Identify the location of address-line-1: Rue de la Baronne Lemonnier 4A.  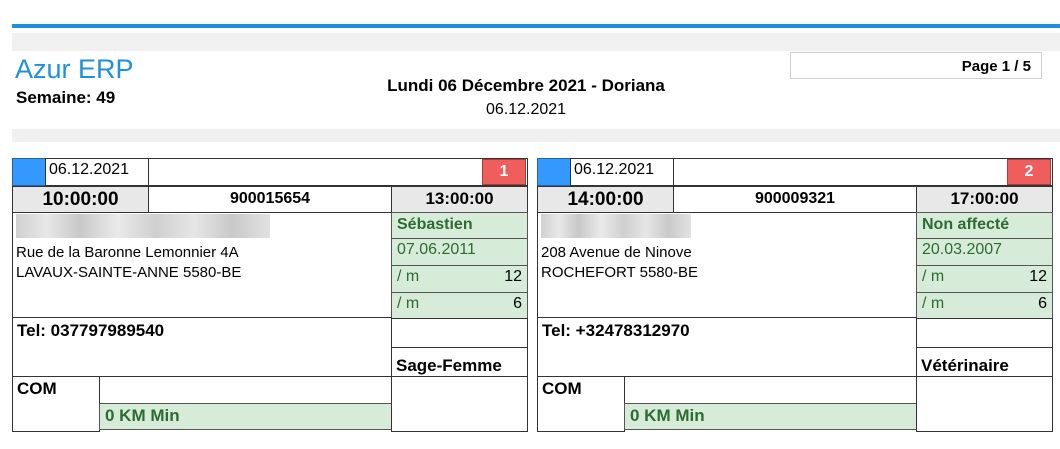
(127, 252).